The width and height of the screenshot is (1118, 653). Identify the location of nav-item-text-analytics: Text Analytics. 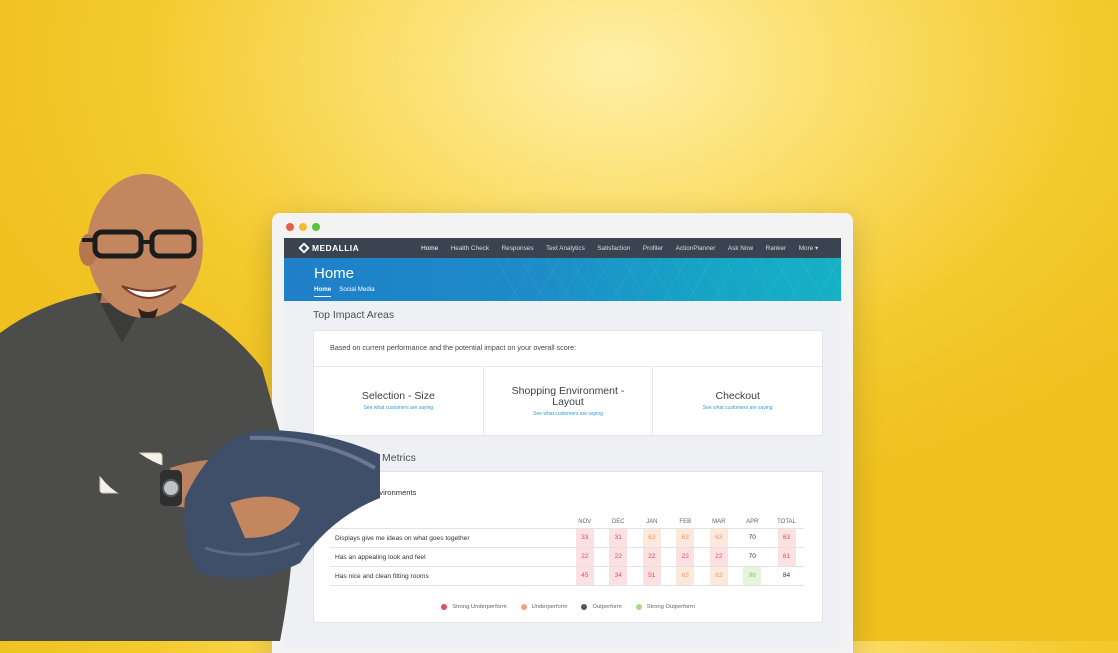
(565, 248).